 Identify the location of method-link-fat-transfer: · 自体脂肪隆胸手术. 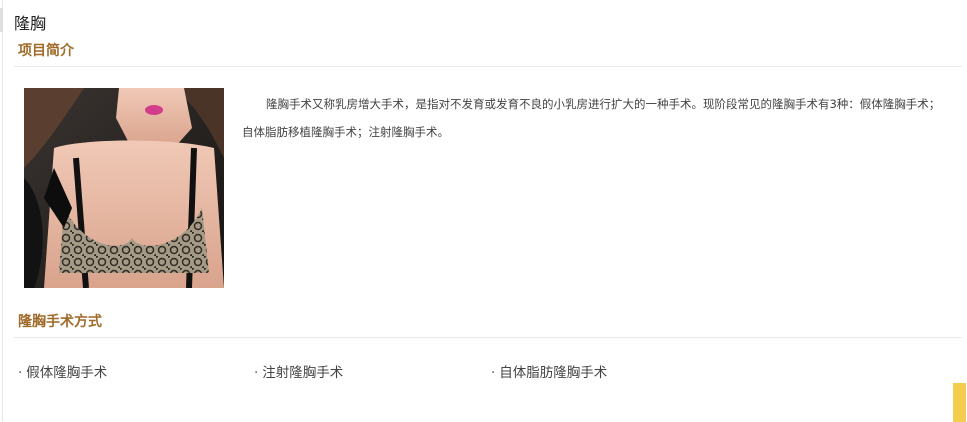
(549, 373).